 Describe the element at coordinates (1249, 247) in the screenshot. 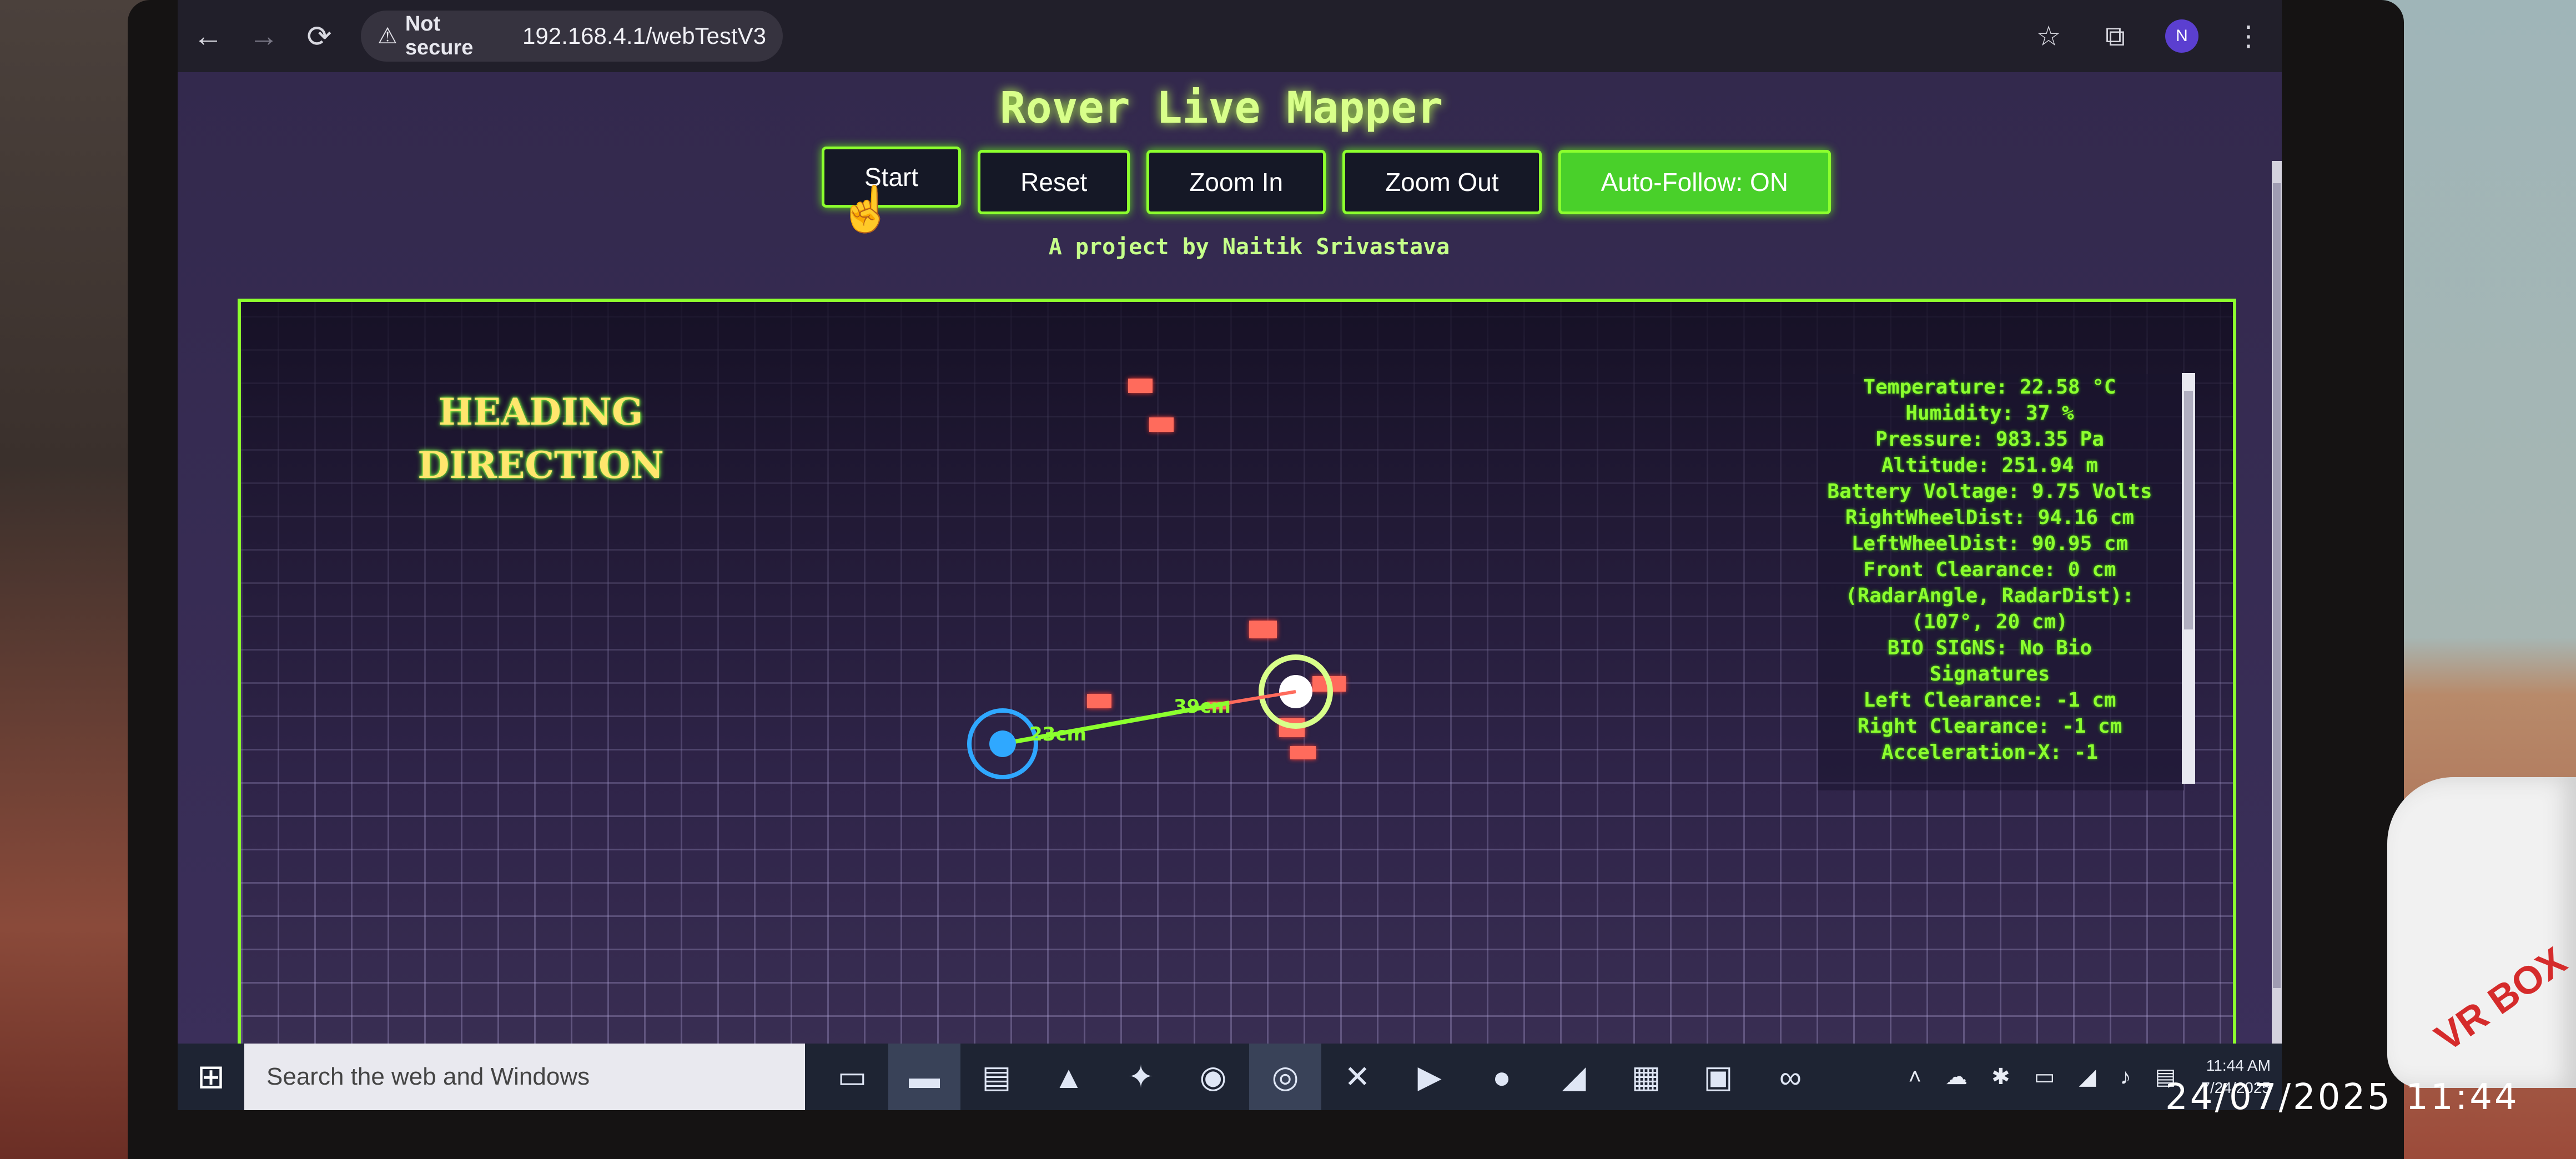

I see `page-subtitle: A project by Naitik Srivastava` at that location.